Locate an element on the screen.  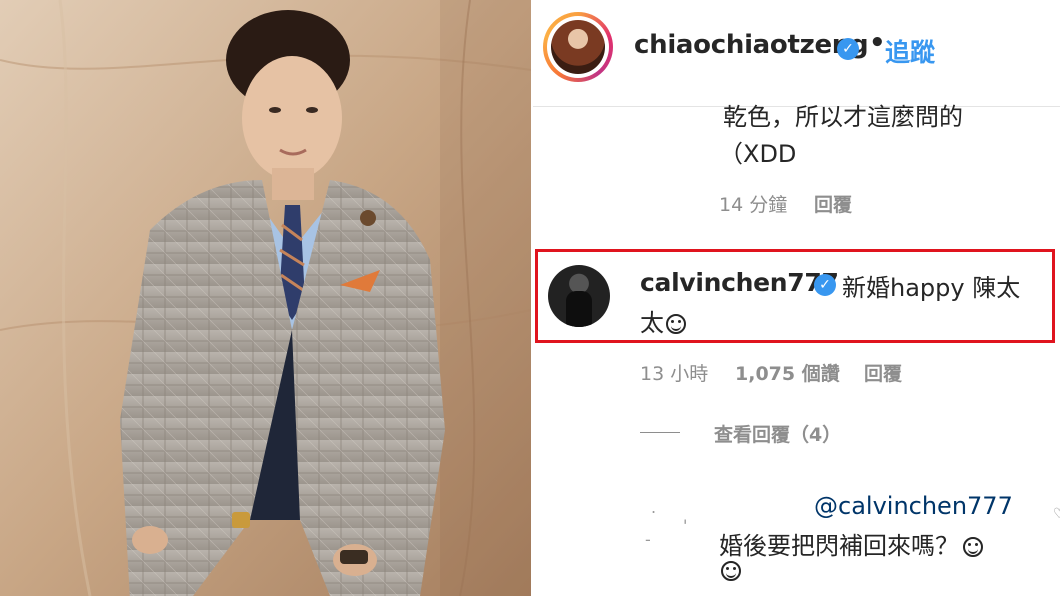
previous-comment-line2: （XDD is located at coordinates (758, 154).